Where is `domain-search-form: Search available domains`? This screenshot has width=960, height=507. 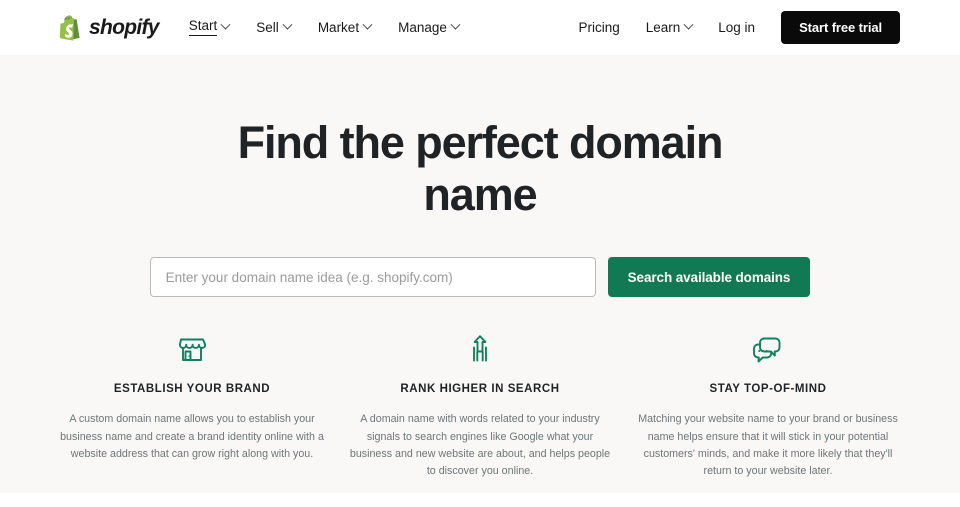 domain-search-form: Search available domains is located at coordinates (480, 277).